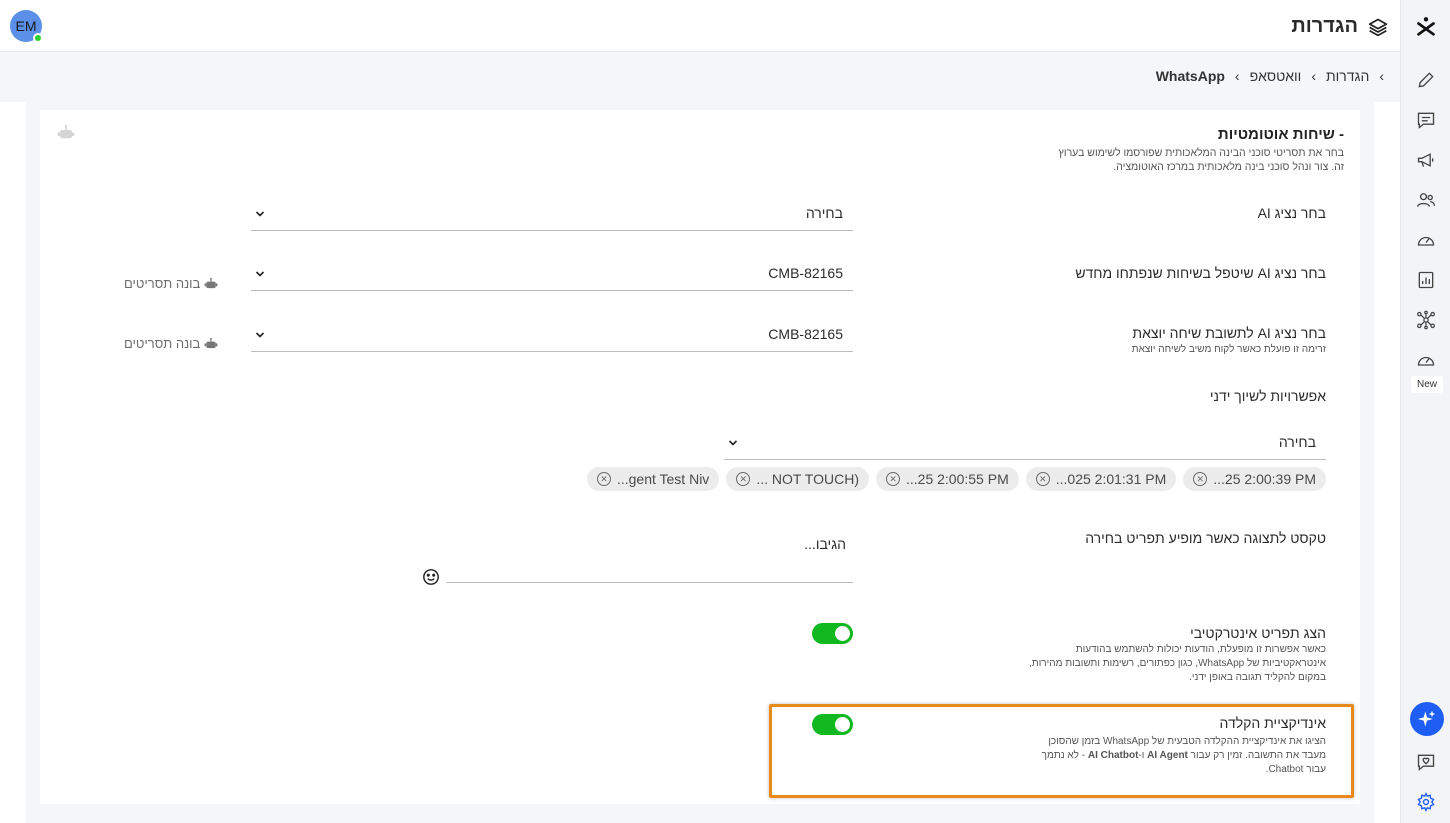  What do you see at coordinates (552, 336) in the screenshot?
I see `outgoing-agent-select: CMB-82165` at bounding box center [552, 336].